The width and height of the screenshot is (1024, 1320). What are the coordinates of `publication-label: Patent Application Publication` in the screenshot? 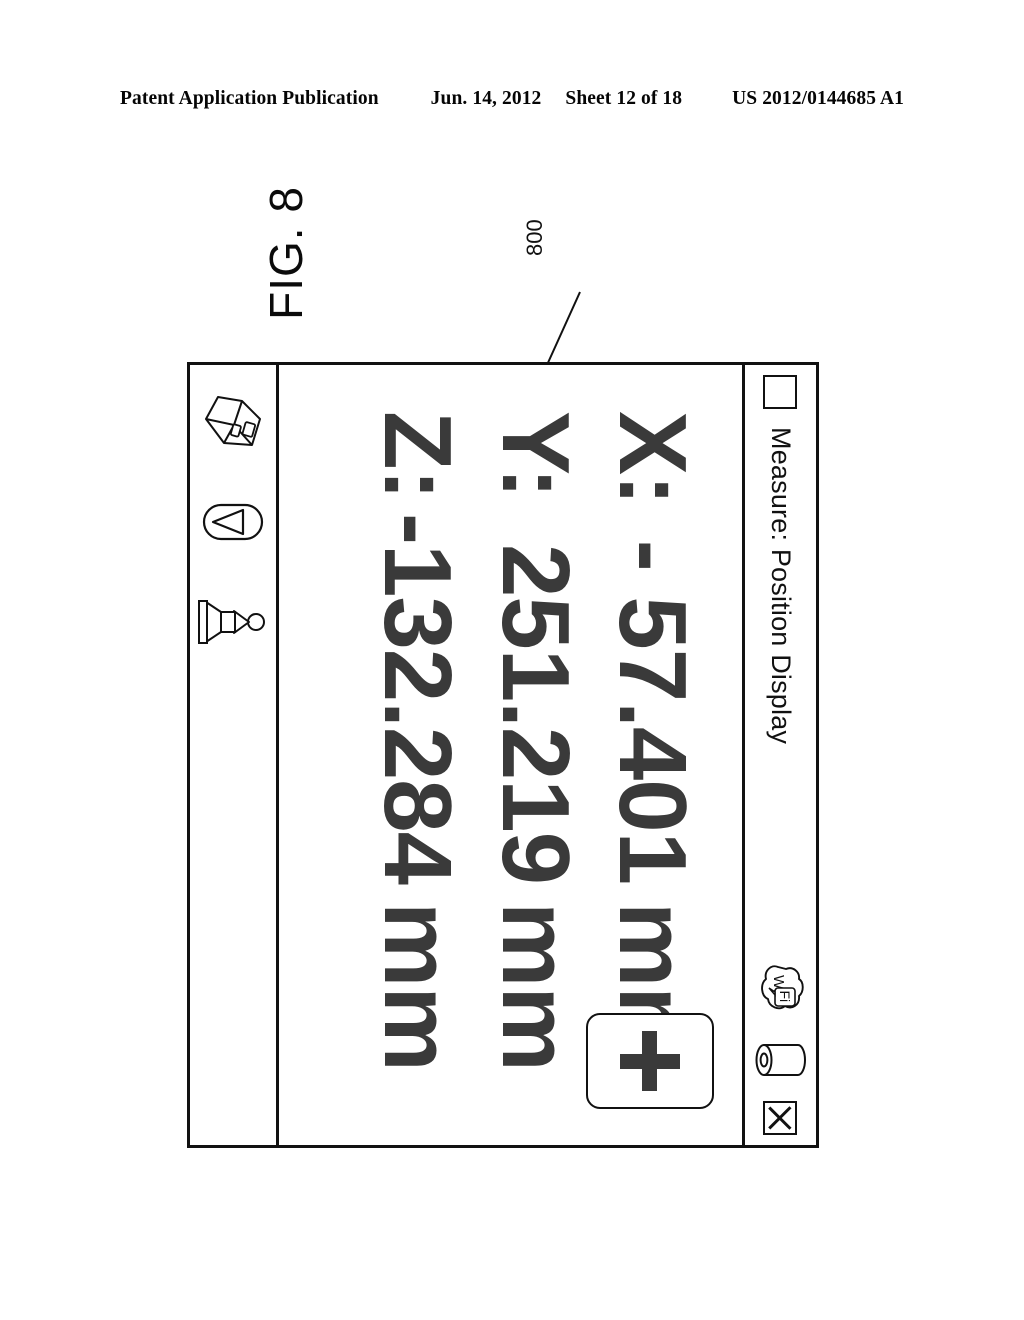 It's located at (249, 98).